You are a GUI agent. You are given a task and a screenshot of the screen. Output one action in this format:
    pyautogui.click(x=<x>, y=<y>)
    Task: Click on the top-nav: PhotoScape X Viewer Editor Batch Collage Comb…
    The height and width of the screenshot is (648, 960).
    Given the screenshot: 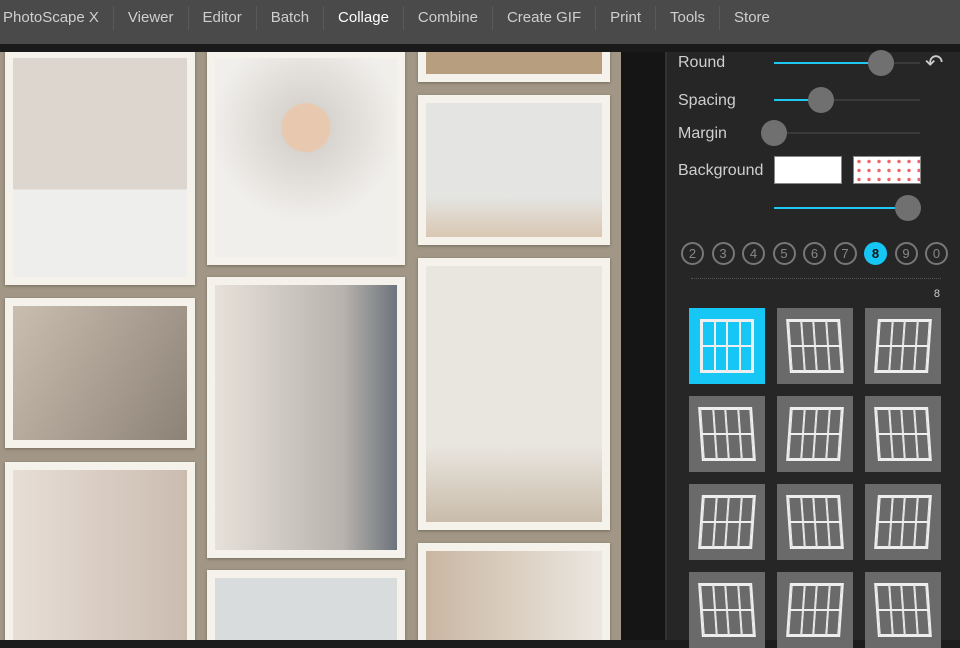 What is the action you would take?
    pyautogui.click(x=480, y=26)
    